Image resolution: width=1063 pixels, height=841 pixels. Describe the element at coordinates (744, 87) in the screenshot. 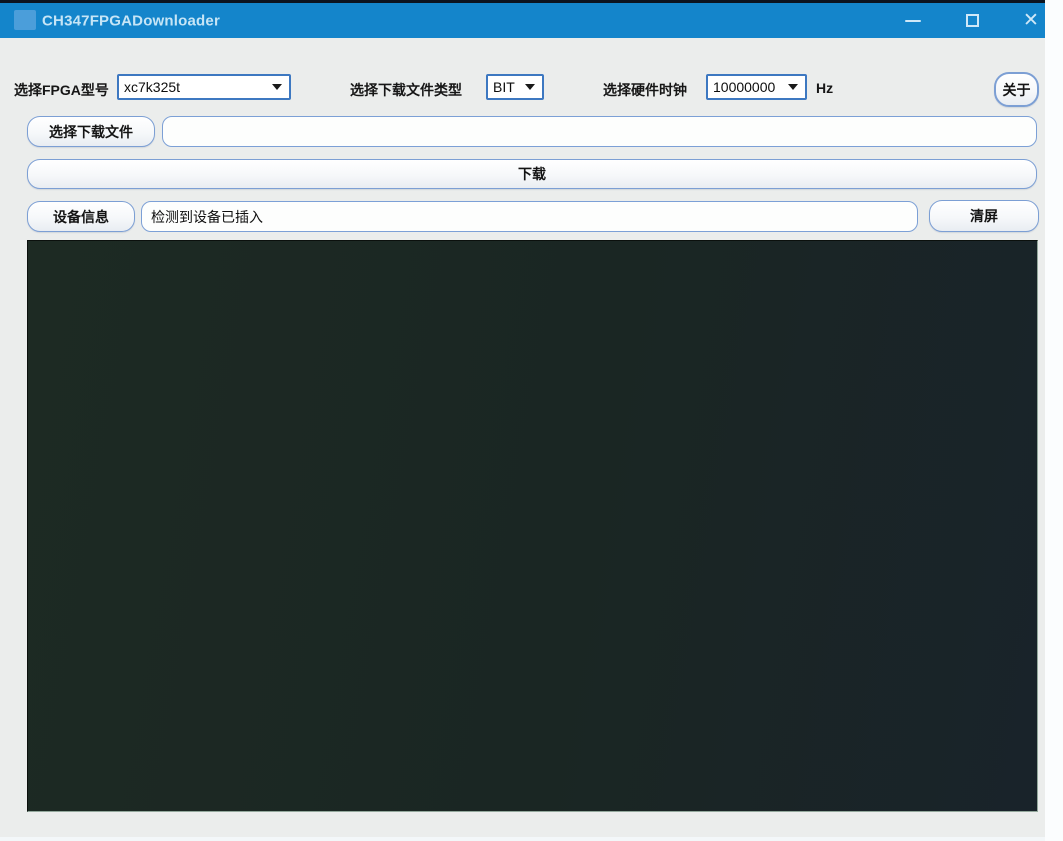

I see `clock-value: 10000000` at that location.